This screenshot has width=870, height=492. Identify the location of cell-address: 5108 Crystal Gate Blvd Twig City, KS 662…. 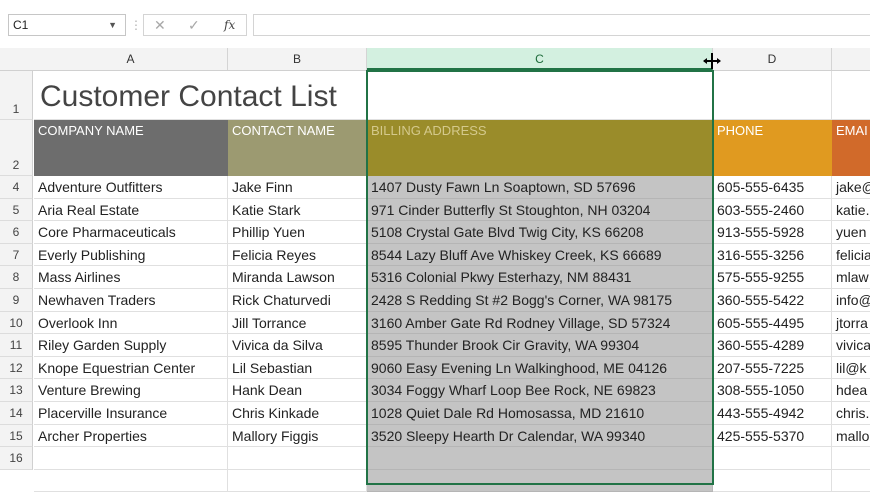
(540, 232).